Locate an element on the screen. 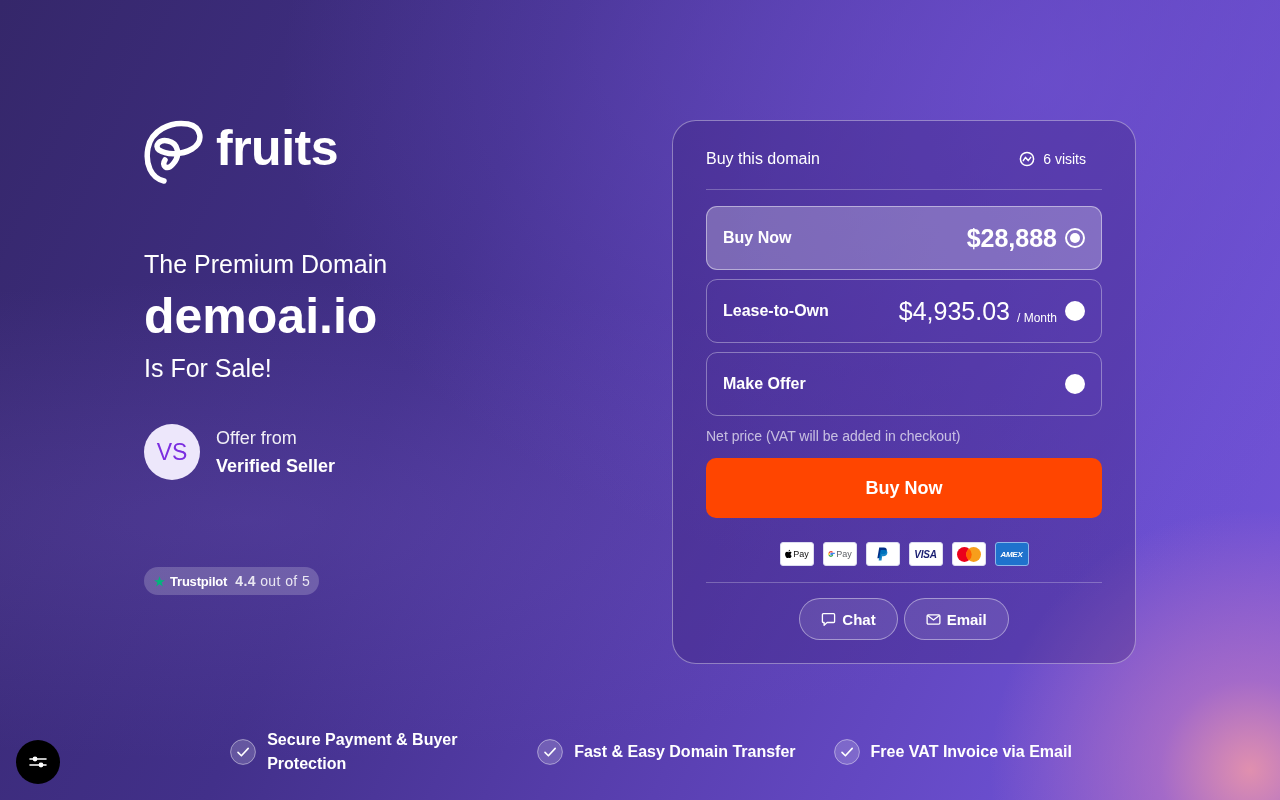 Image resolution: width=1280 pixels, height=800 pixels. overlapping-circles-icon is located at coordinates (968, 554).